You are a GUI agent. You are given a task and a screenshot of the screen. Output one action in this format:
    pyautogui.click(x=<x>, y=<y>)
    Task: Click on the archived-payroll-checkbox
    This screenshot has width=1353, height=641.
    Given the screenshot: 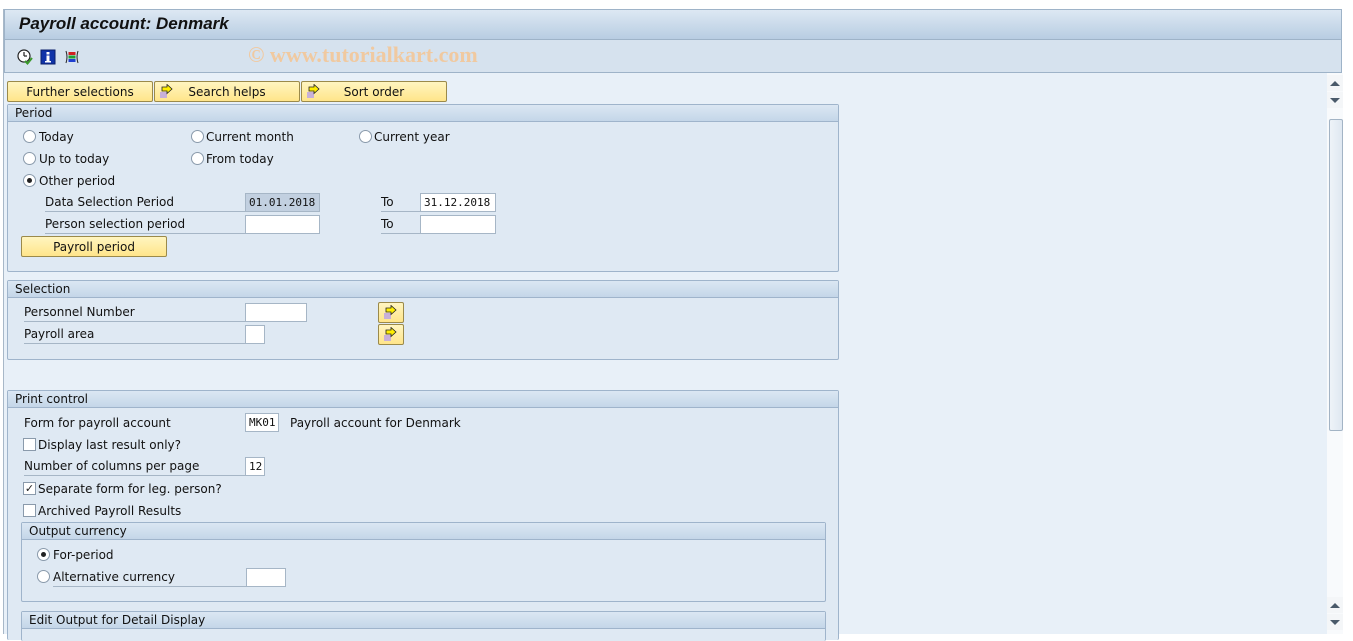 What is the action you would take?
    pyautogui.click(x=29, y=510)
    